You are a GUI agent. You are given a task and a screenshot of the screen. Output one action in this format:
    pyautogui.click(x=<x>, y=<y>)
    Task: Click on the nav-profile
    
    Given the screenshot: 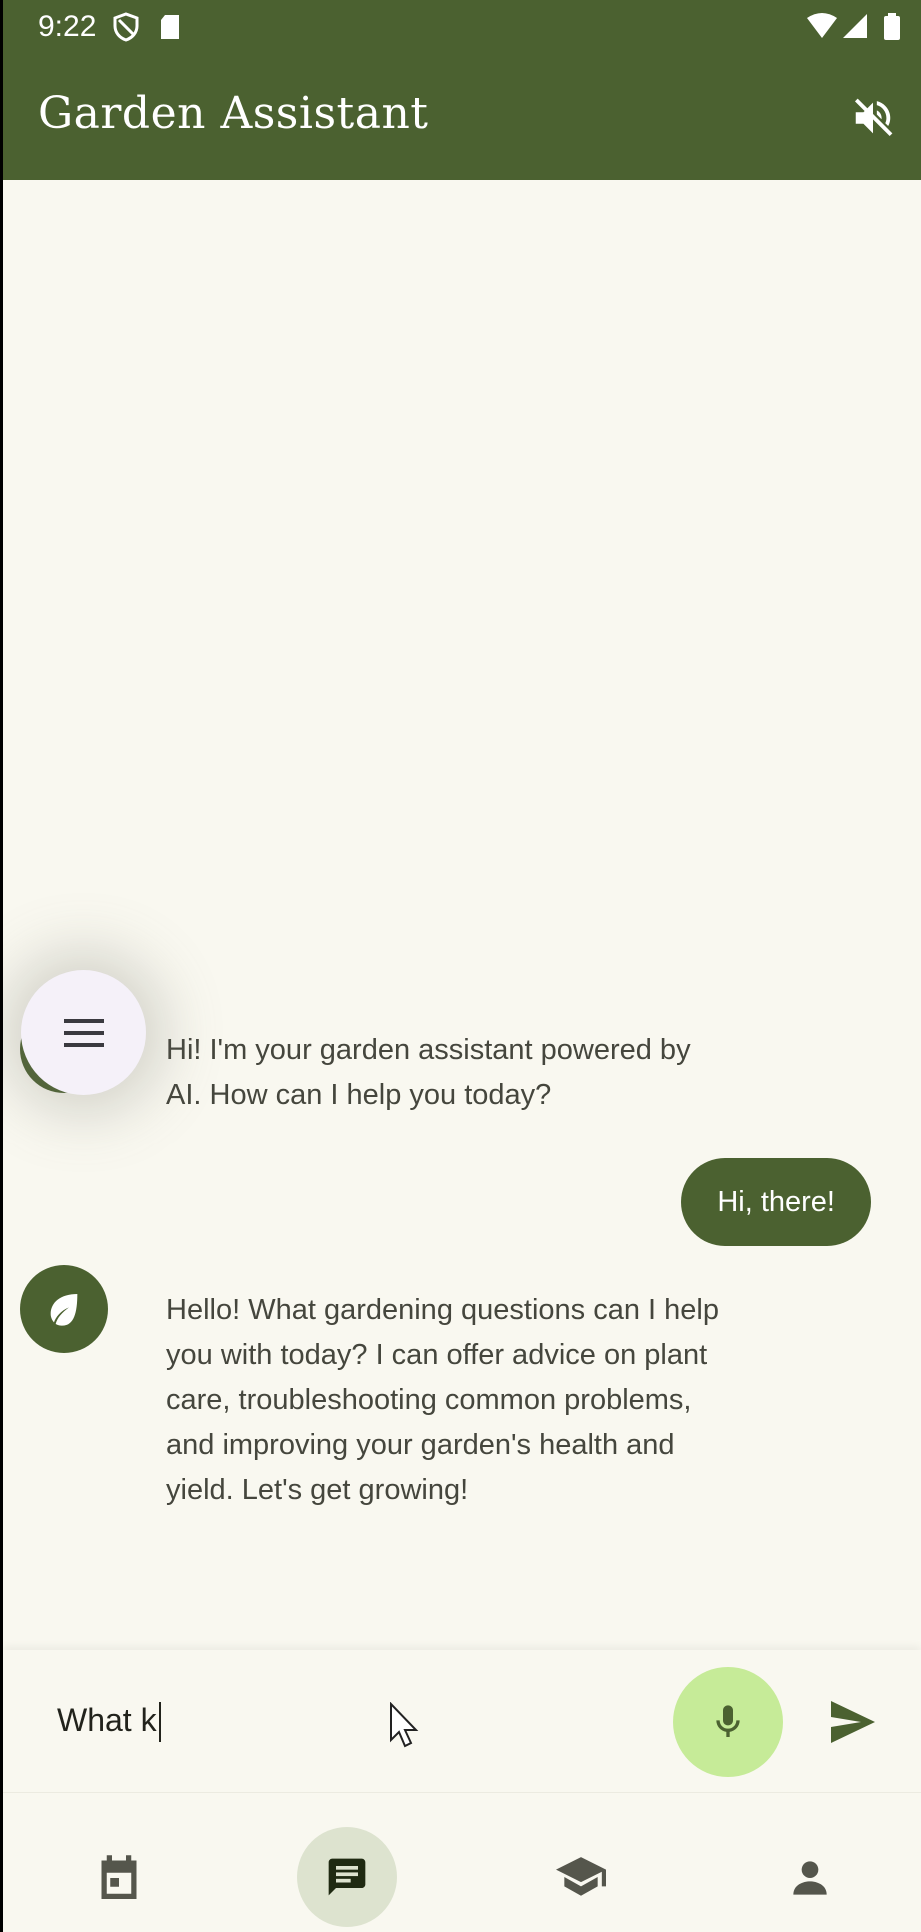 What is the action you would take?
    pyautogui.click(x=810, y=1878)
    